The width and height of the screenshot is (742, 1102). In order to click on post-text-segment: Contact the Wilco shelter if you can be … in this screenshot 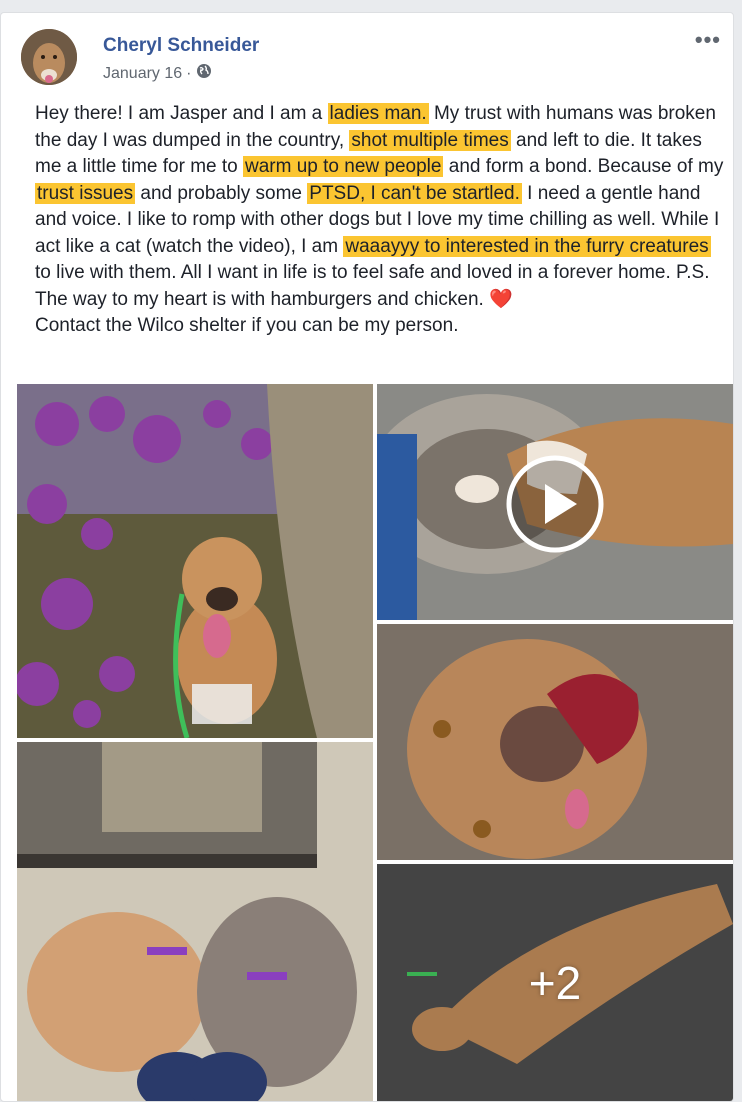, I will do `click(247, 325)`.